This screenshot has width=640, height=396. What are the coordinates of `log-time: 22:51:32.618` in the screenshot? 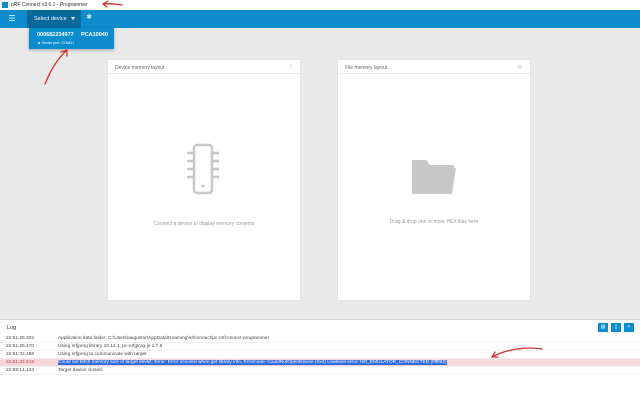 It's located at (20, 362).